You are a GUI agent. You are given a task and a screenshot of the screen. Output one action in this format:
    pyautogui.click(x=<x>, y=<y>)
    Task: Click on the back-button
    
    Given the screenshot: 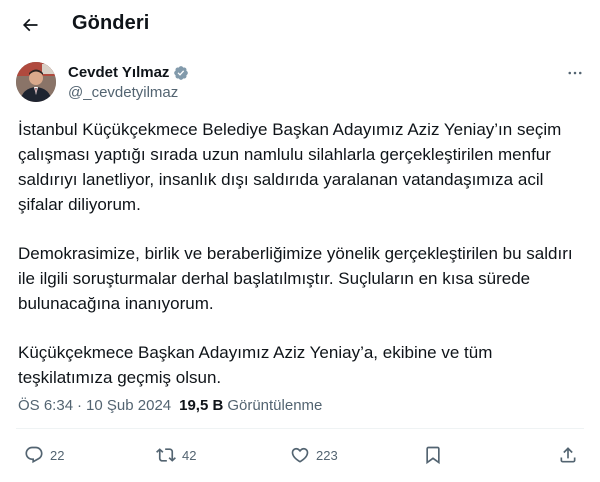 What is the action you would take?
    pyautogui.click(x=30, y=25)
    